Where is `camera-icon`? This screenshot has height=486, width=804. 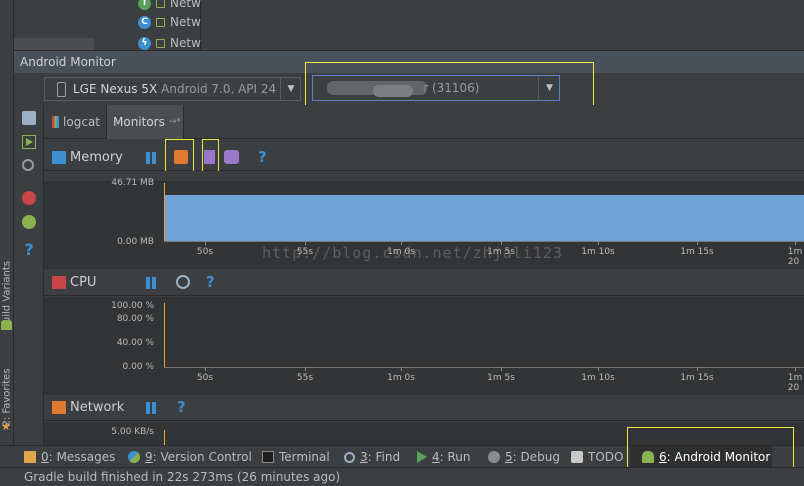 camera-icon is located at coordinates (29, 118).